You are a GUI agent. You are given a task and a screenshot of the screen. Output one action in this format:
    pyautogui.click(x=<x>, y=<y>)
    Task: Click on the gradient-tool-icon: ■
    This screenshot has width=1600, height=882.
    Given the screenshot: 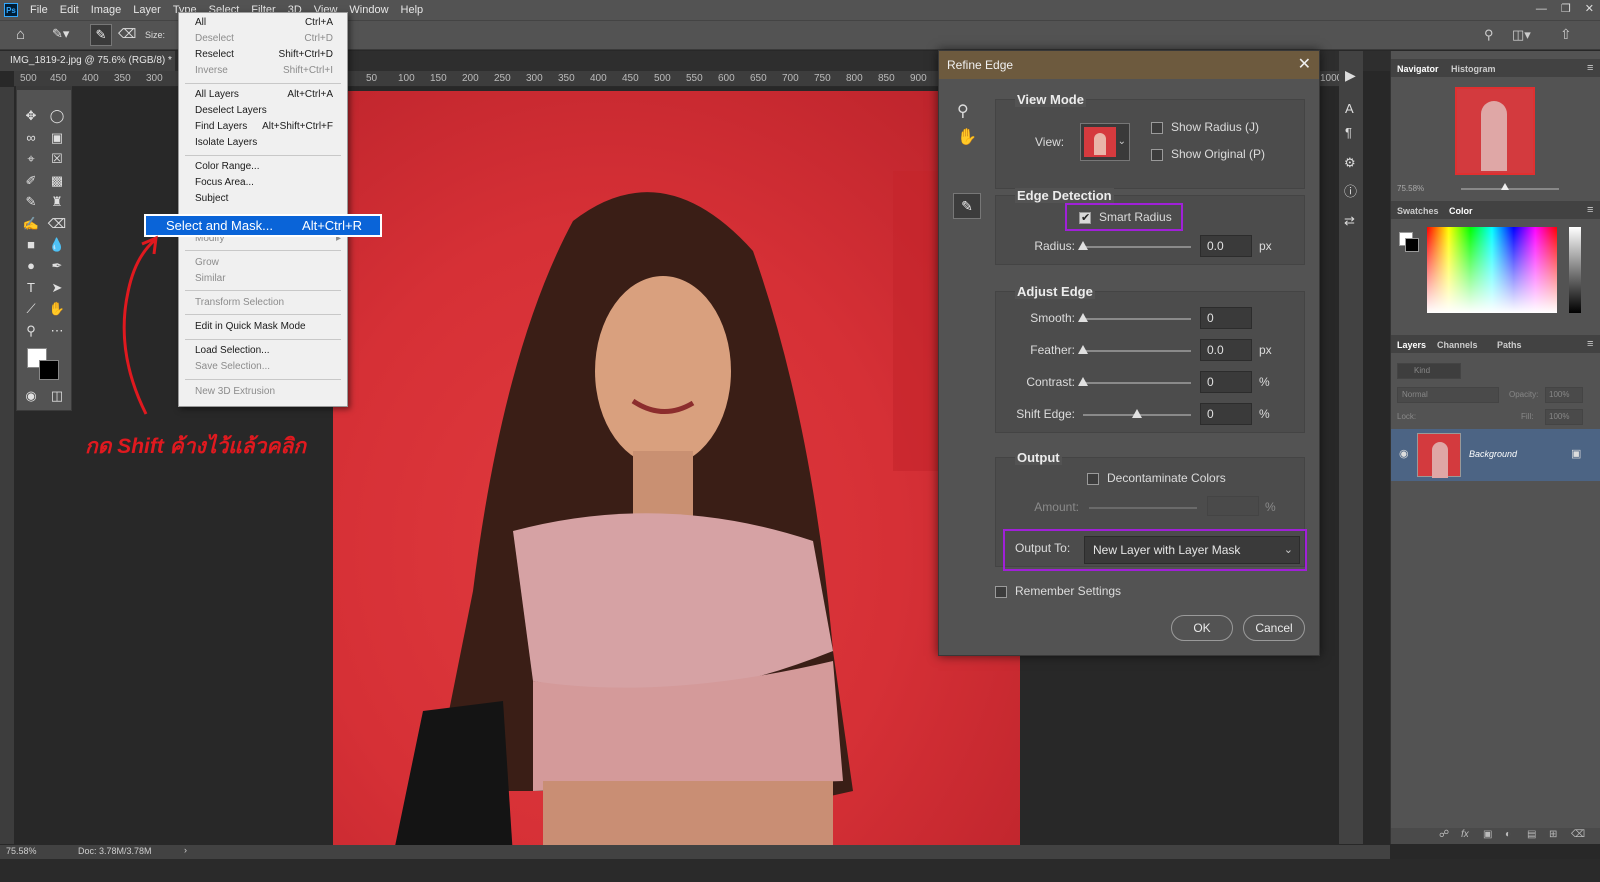 What is the action you would take?
    pyautogui.click(x=31, y=245)
    